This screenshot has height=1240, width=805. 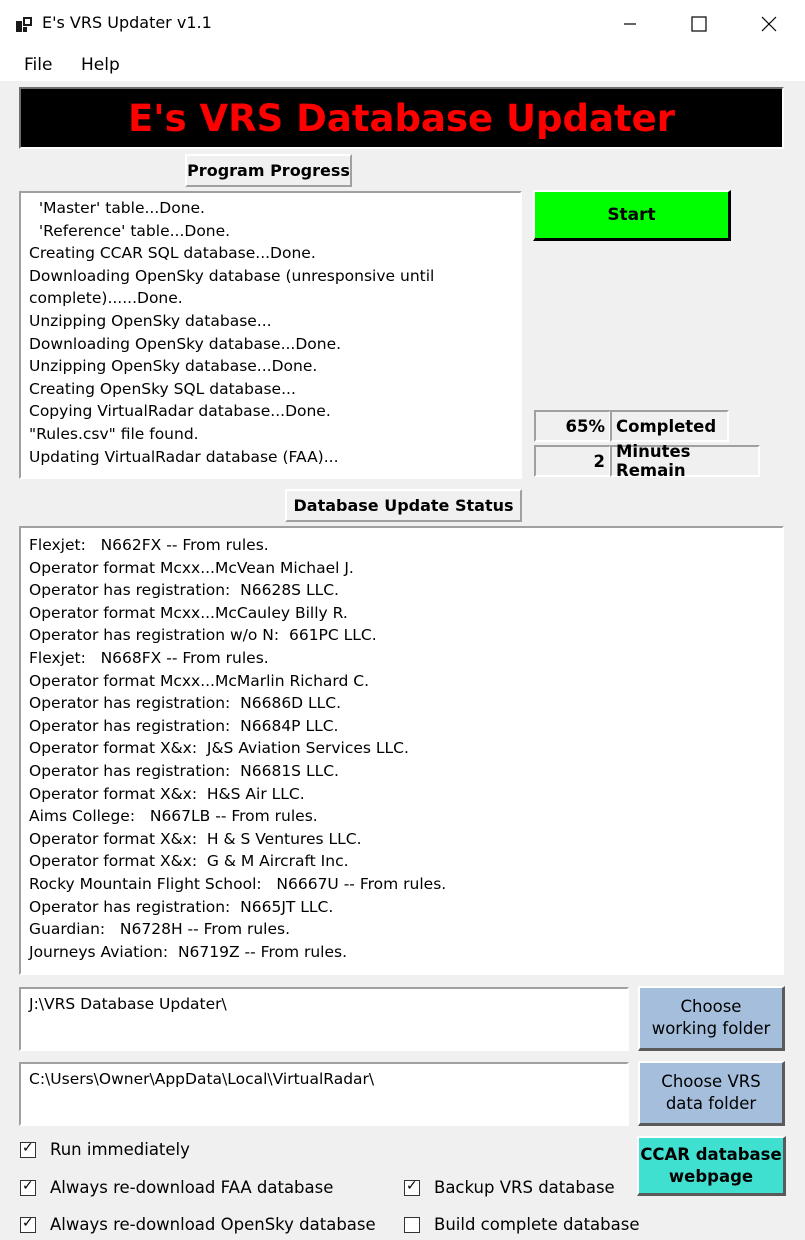 I want to click on app-banner: E's VRS Database Updater, so click(x=401, y=118).